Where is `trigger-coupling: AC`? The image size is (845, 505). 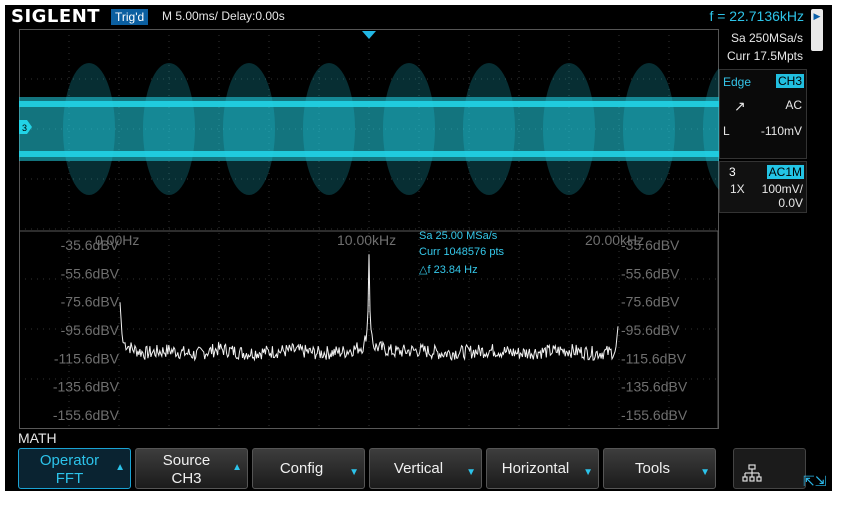
trigger-coupling: AC is located at coordinates (793, 105).